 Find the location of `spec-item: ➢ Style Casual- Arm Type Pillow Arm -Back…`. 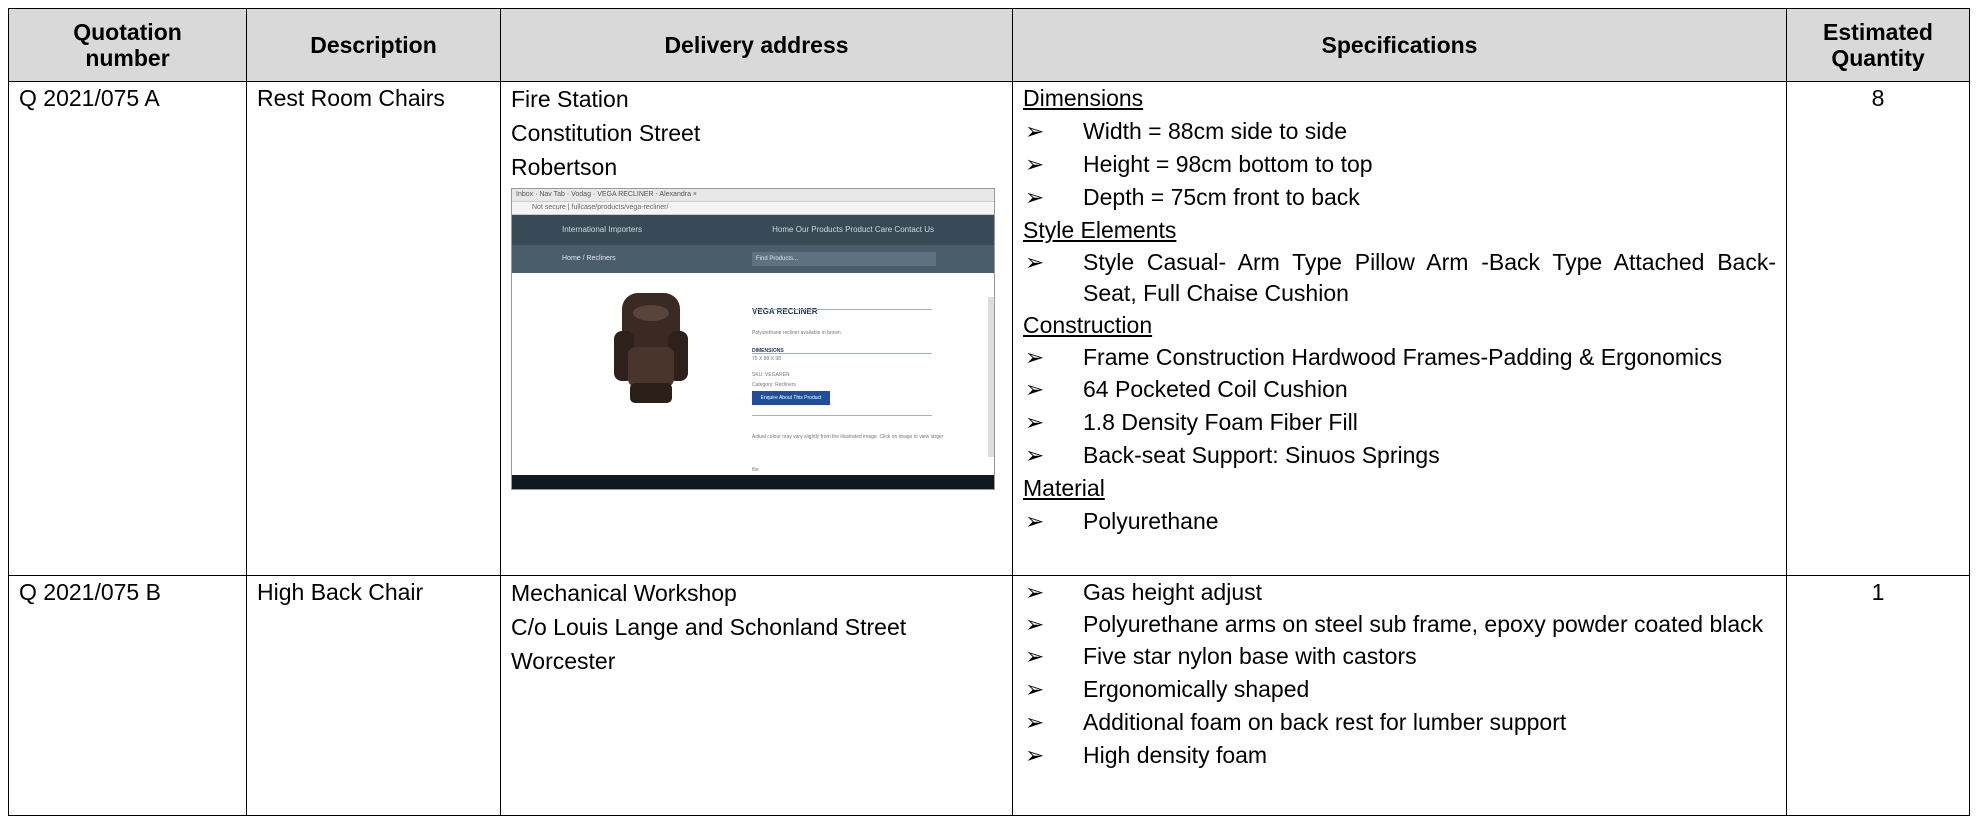

spec-item: ➢ Style Casual- Arm Type Pillow Arm -Back… is located at coordinates (1400, 277).